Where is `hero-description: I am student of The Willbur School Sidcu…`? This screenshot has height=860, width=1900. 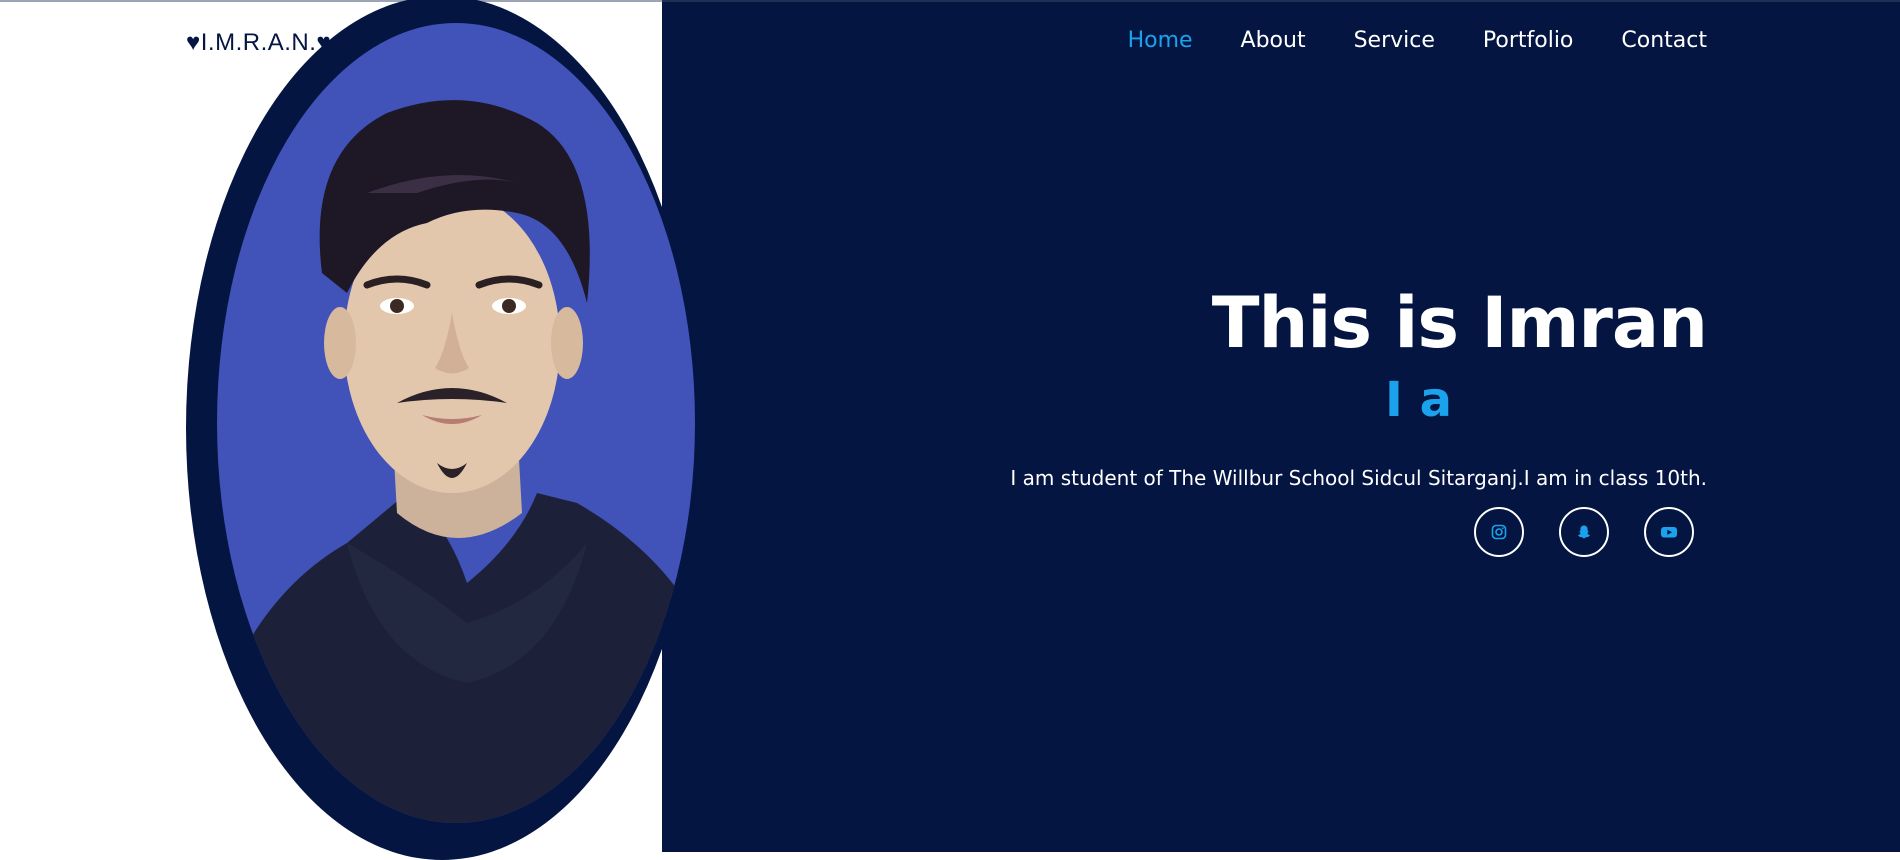
hero-description: I am student of The Willbur School Sidcu… is located at coordinates (1358, 478).